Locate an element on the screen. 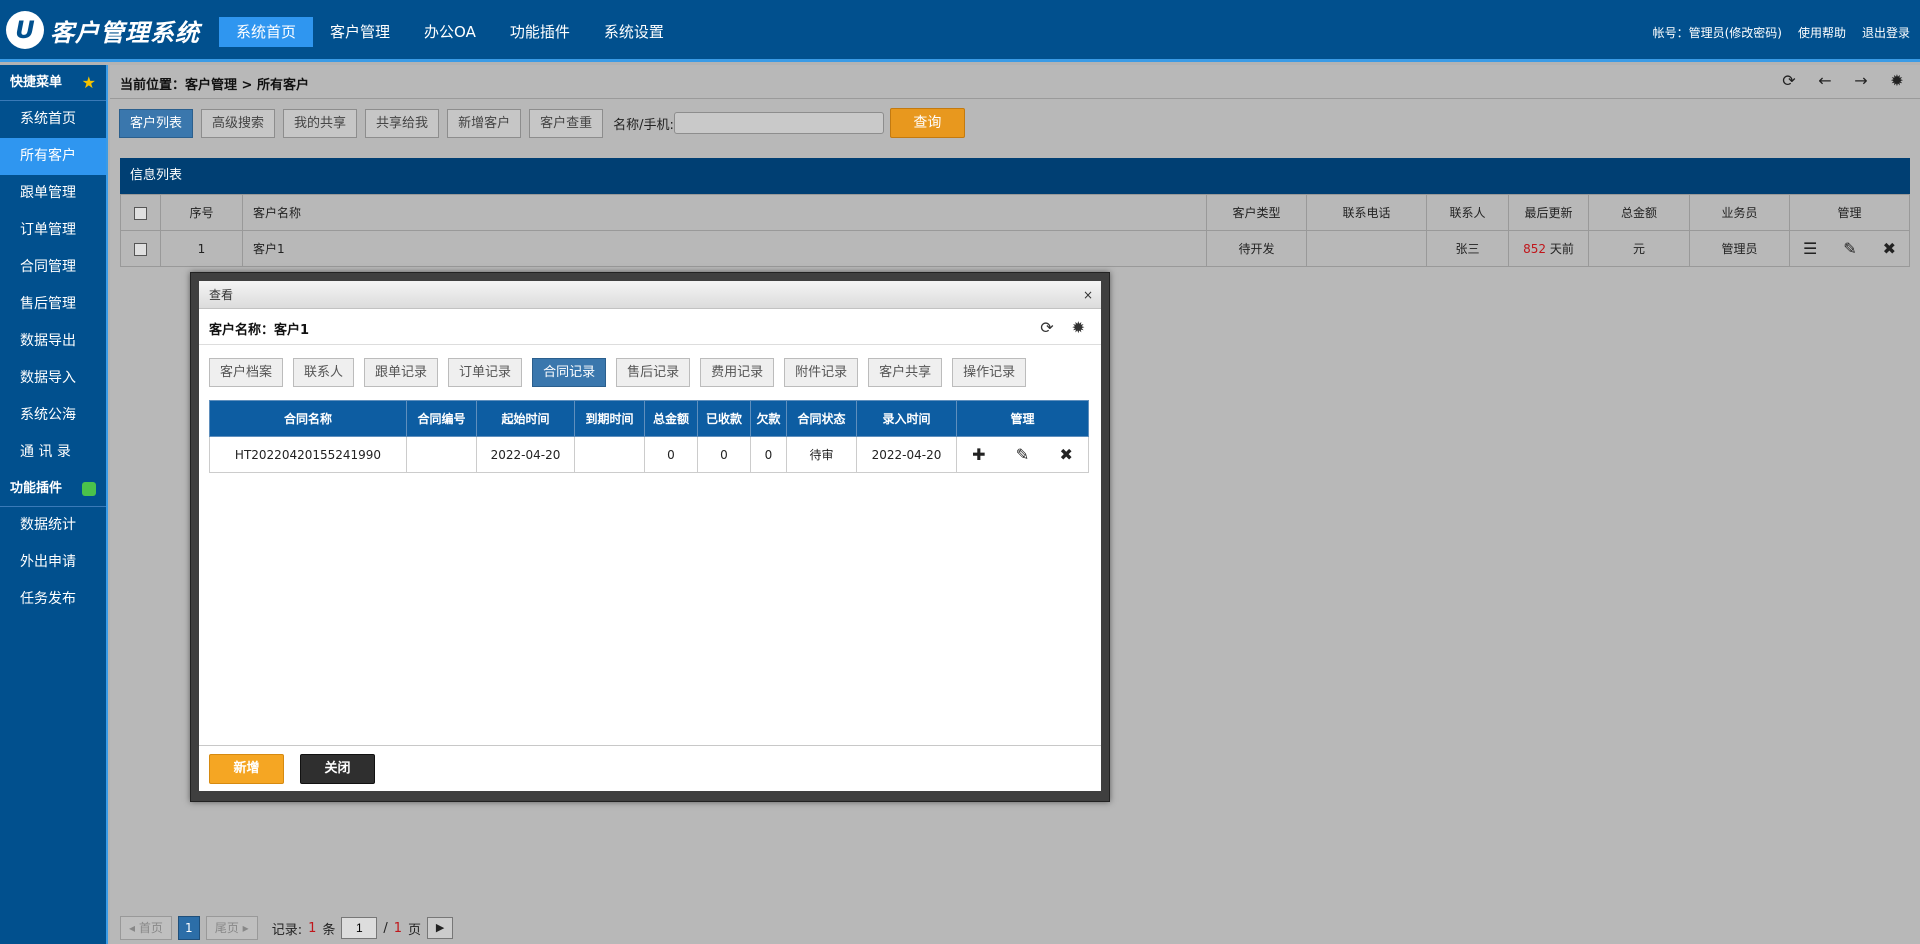 The image size is (1920, 944). row-contact: 张三 is located at coordinates (1467, 248).